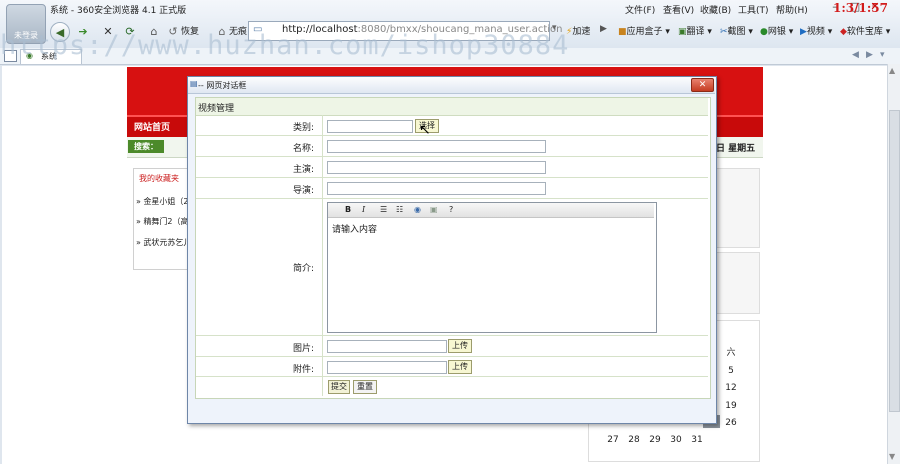  What do you see at coordinates (303, 370) in the screenshot?
I see `attachment-label: 附件:` at bounding box center [303, 370].